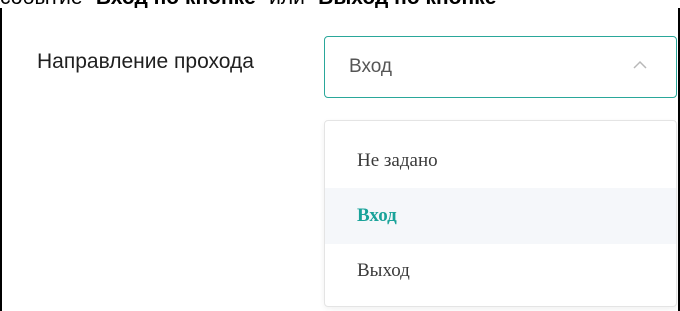 The height and width of the screenshot is (311, 680). I want to click on fragment-bold-enter: Вход по кнопке, so click(176, 4).